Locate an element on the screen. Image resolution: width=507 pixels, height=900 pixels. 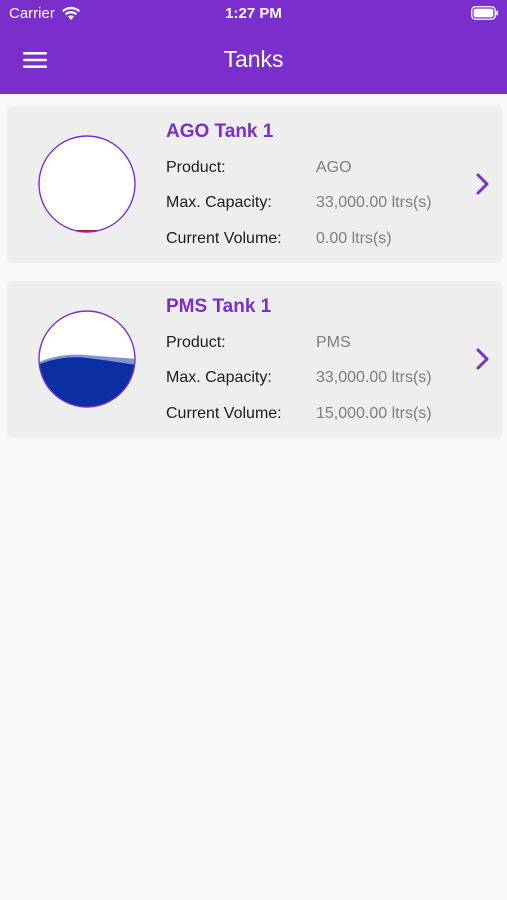
status-time: 1:27 PM is located at coordinates (253, 13).